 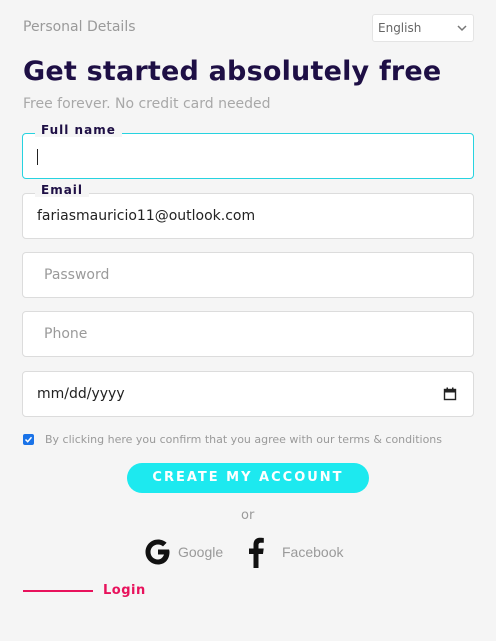 I want to click on email-field: Email fariasmauricio11@outlook.com, so click(x=248, y=211).